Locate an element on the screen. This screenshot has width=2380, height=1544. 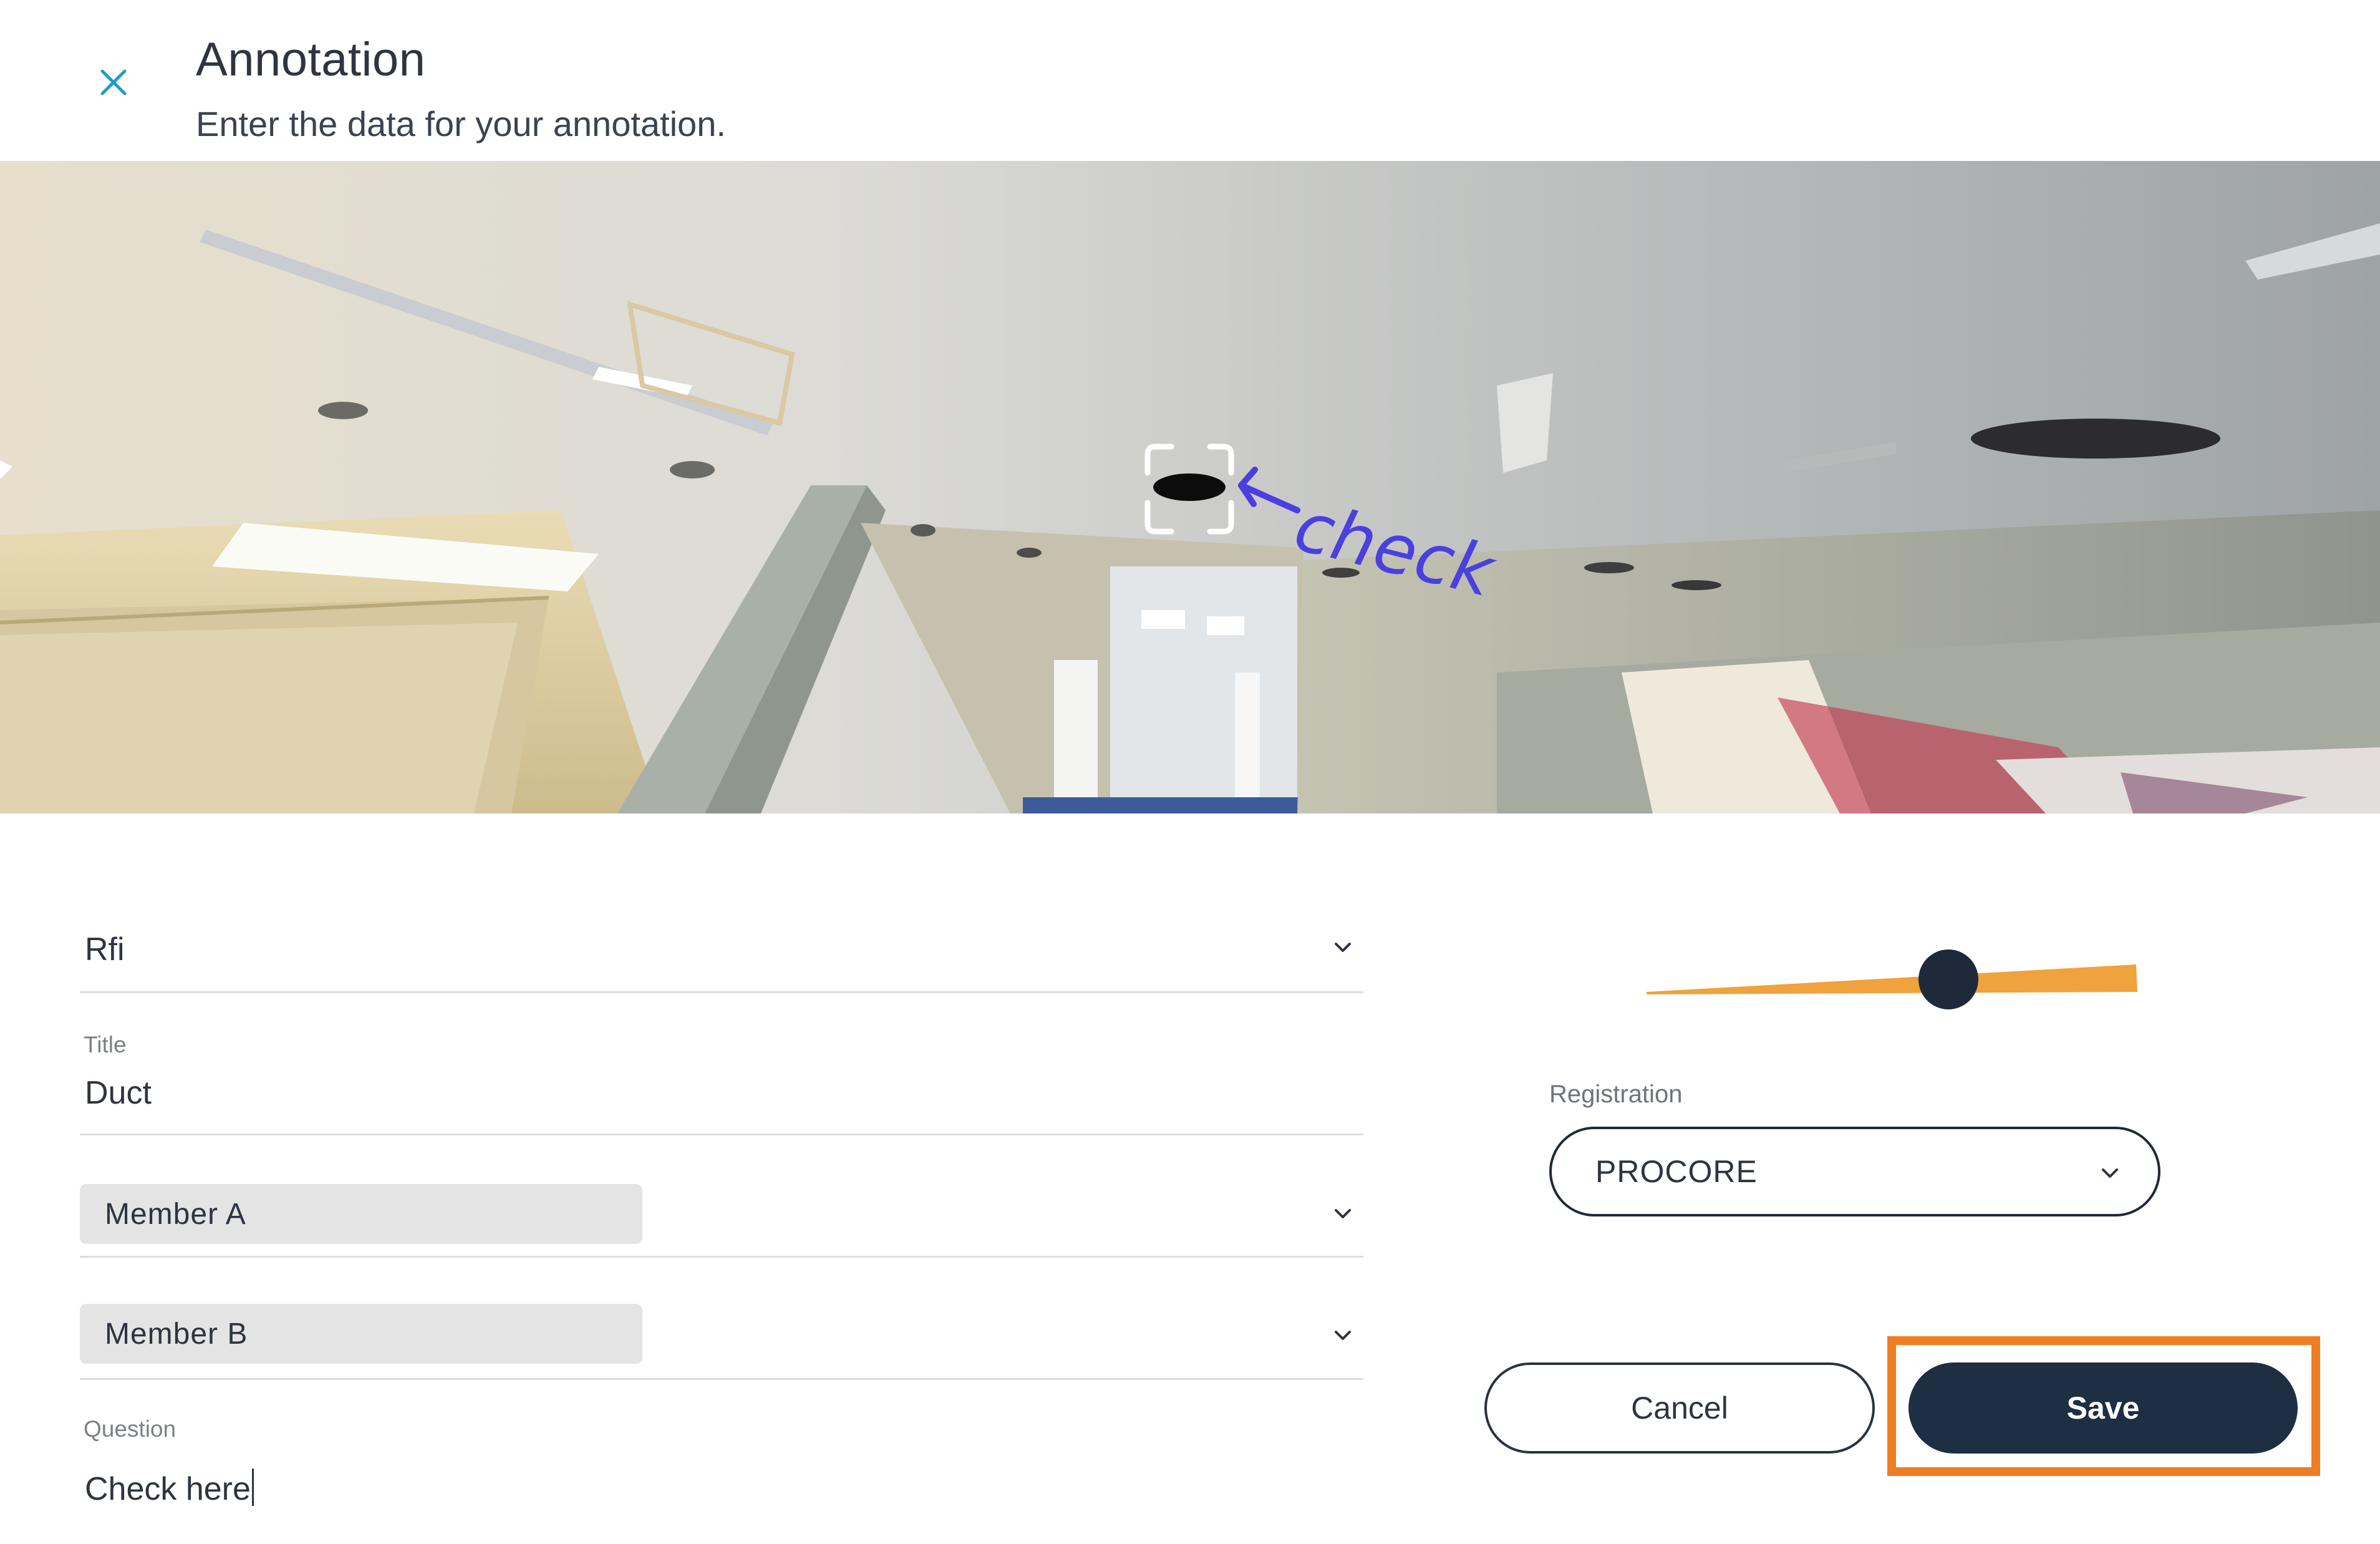
member-b-label: Member B is located at coordinates (177, 1334).